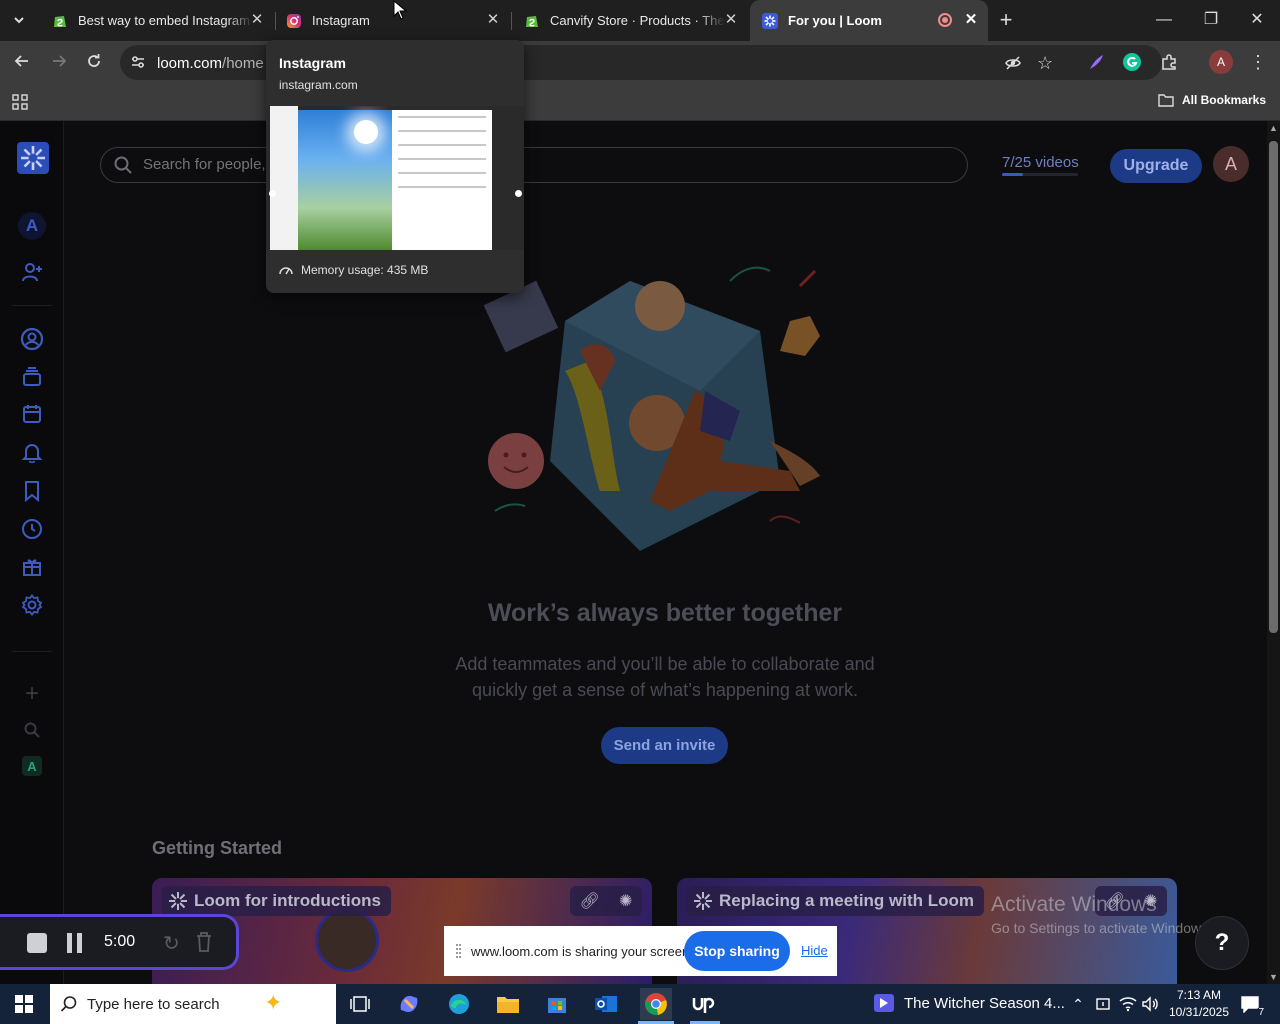 The image size is (1280, 1024). I want to click on file-explorer-icon, so click(508, 1004).